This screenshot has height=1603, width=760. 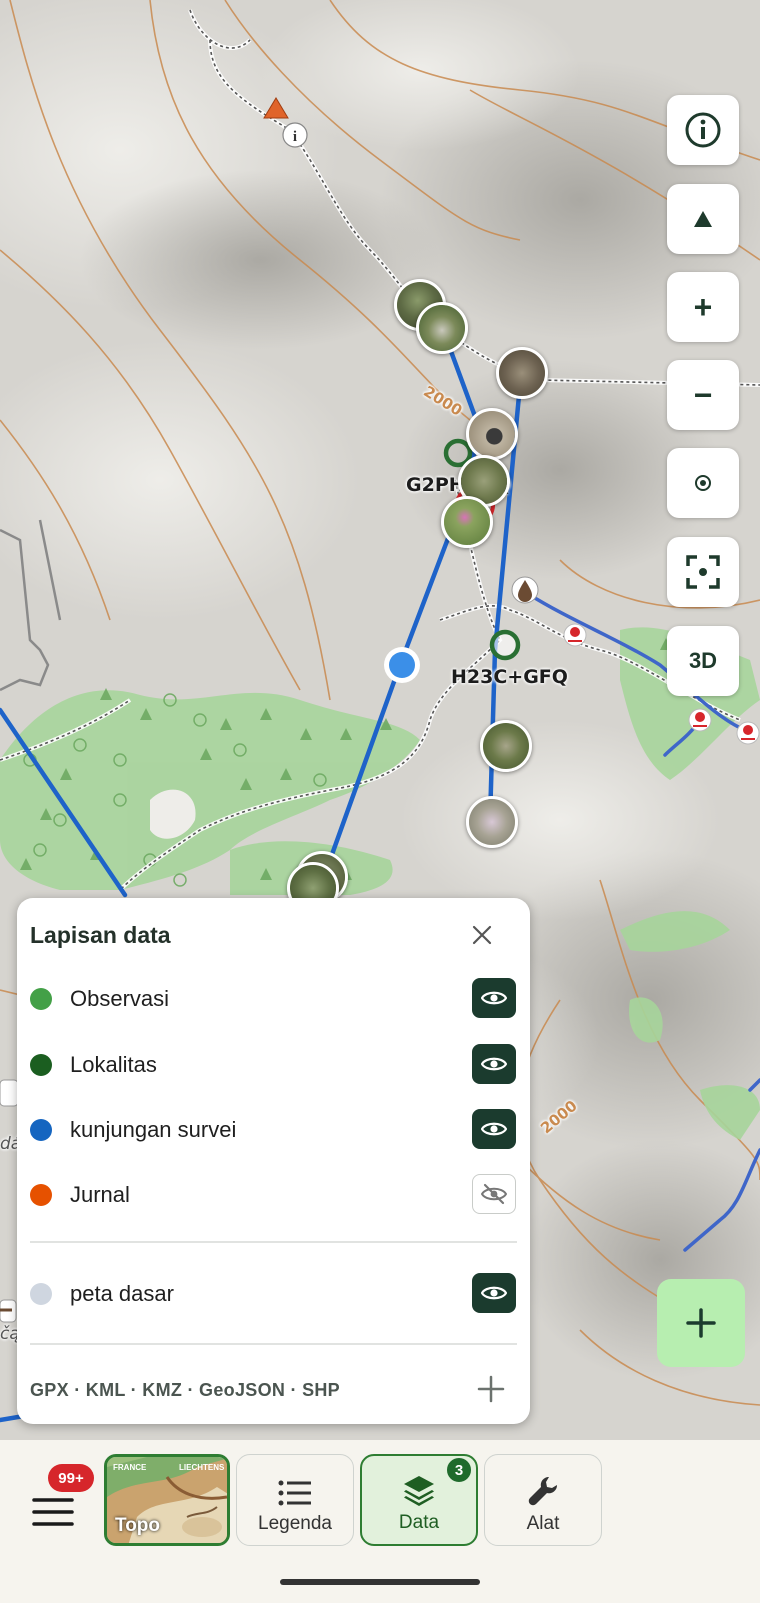 I want to click on info-button, so click(x=703, y=130).